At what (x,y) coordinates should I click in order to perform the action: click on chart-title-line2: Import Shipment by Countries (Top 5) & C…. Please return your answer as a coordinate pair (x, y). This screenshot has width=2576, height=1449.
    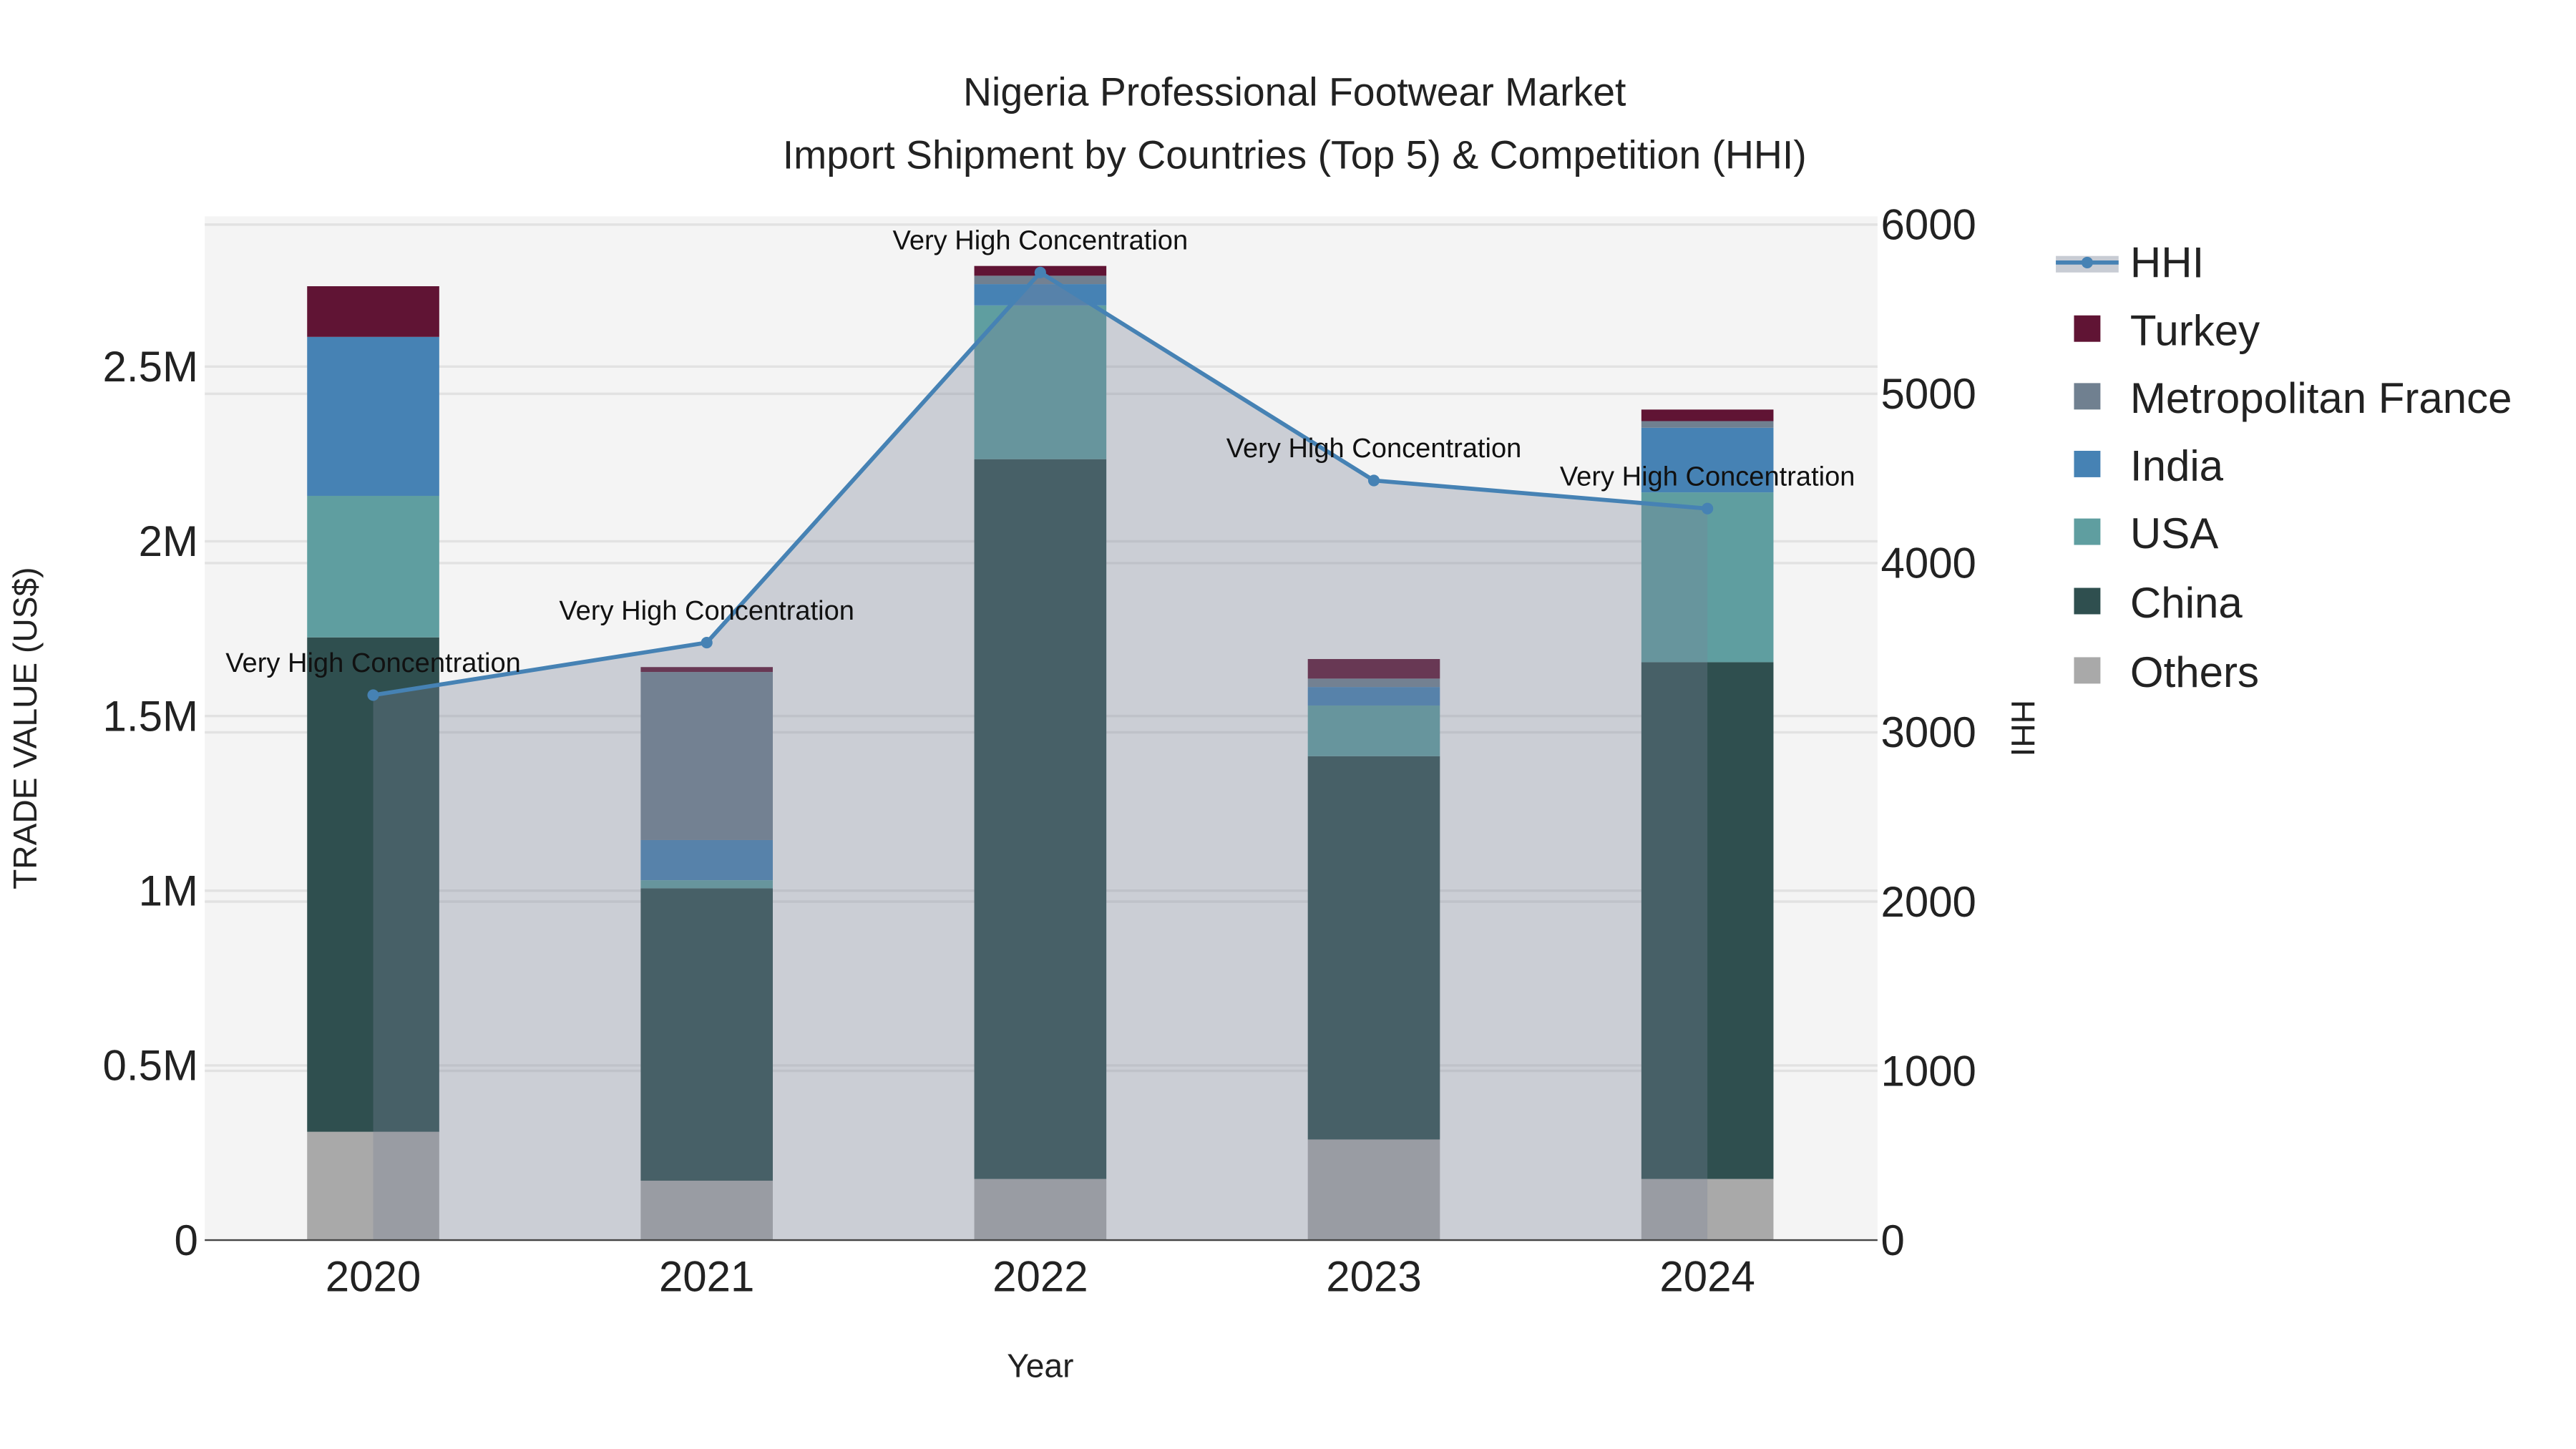
    Looking at the image, I should click on (1295, 154).